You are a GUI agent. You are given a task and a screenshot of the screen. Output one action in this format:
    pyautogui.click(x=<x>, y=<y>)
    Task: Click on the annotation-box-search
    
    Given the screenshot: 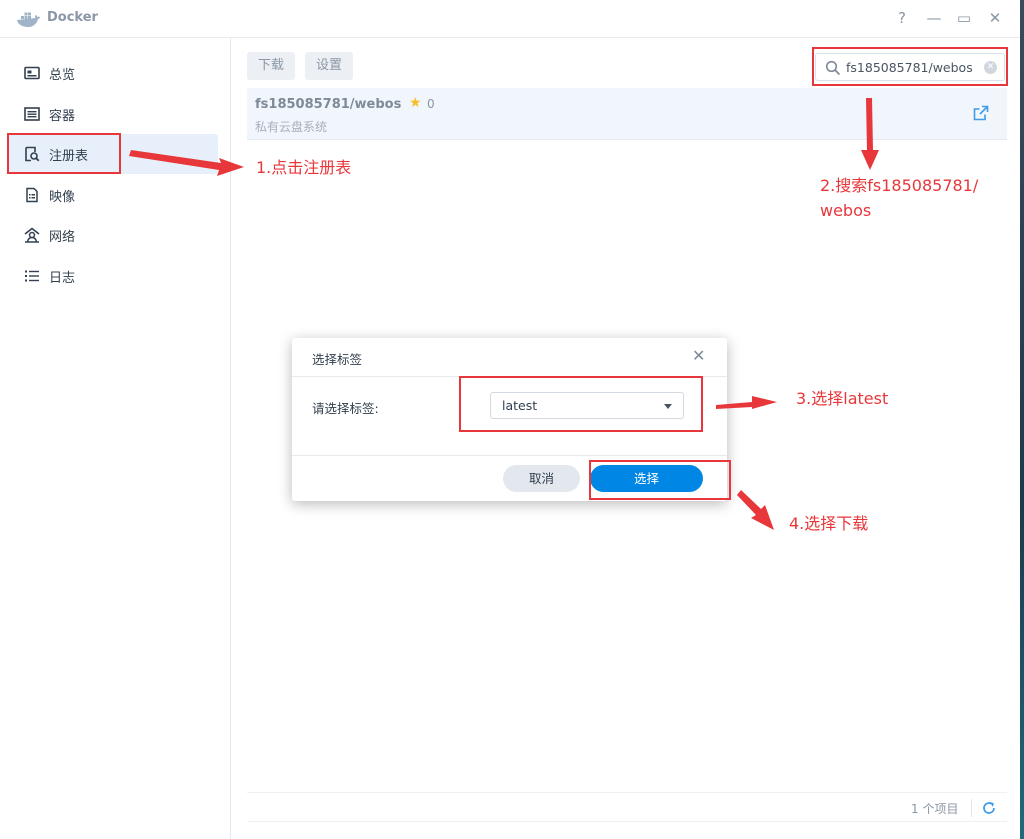 What is the action you would take?
    pyautogui.click(x=910, y=66)
    